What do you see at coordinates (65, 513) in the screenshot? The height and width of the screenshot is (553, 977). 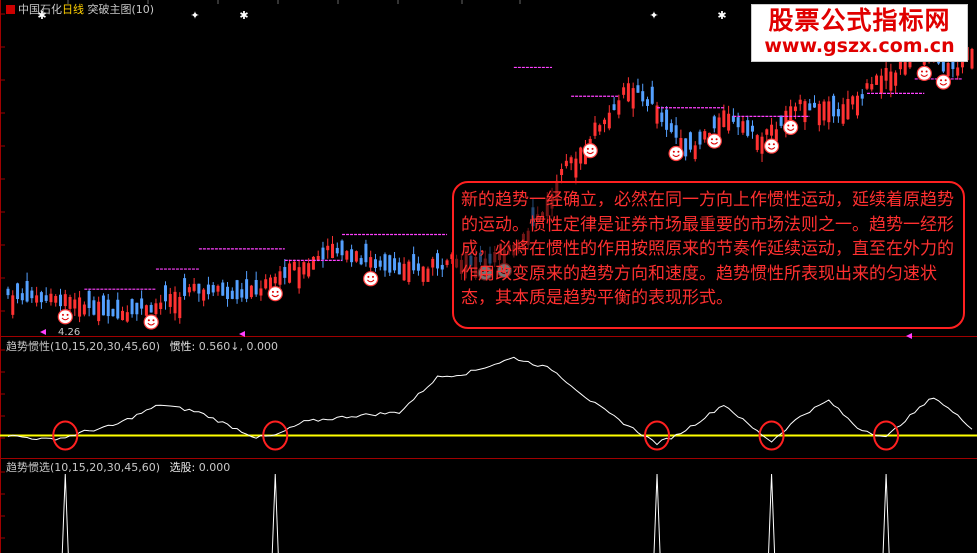 I see `selection-spike` at bounding box center [65, 513].